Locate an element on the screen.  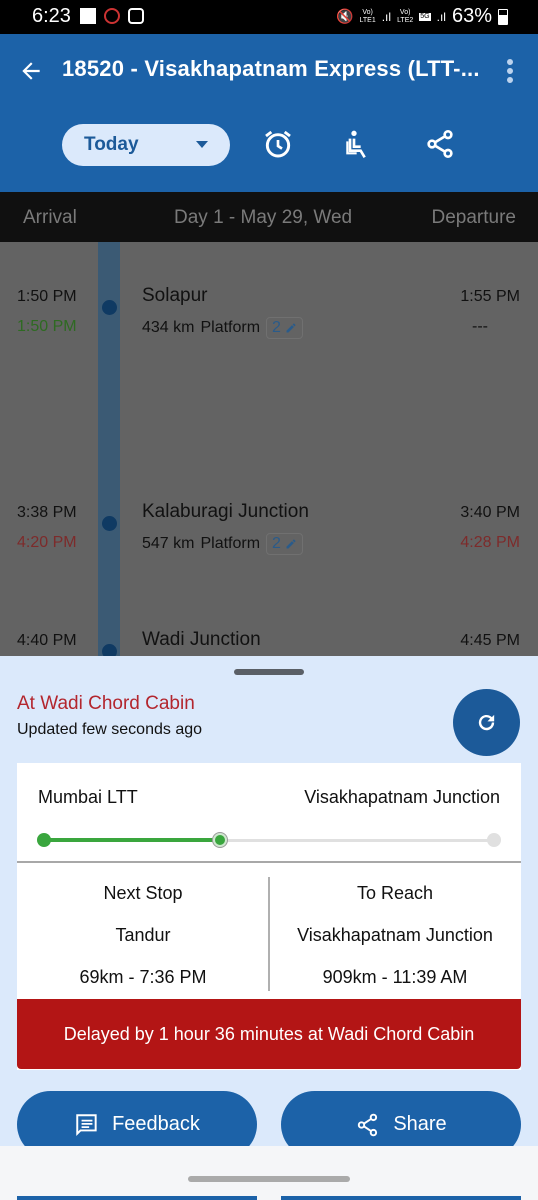
battery-percent: 63% is located at coordinates (471, 16).